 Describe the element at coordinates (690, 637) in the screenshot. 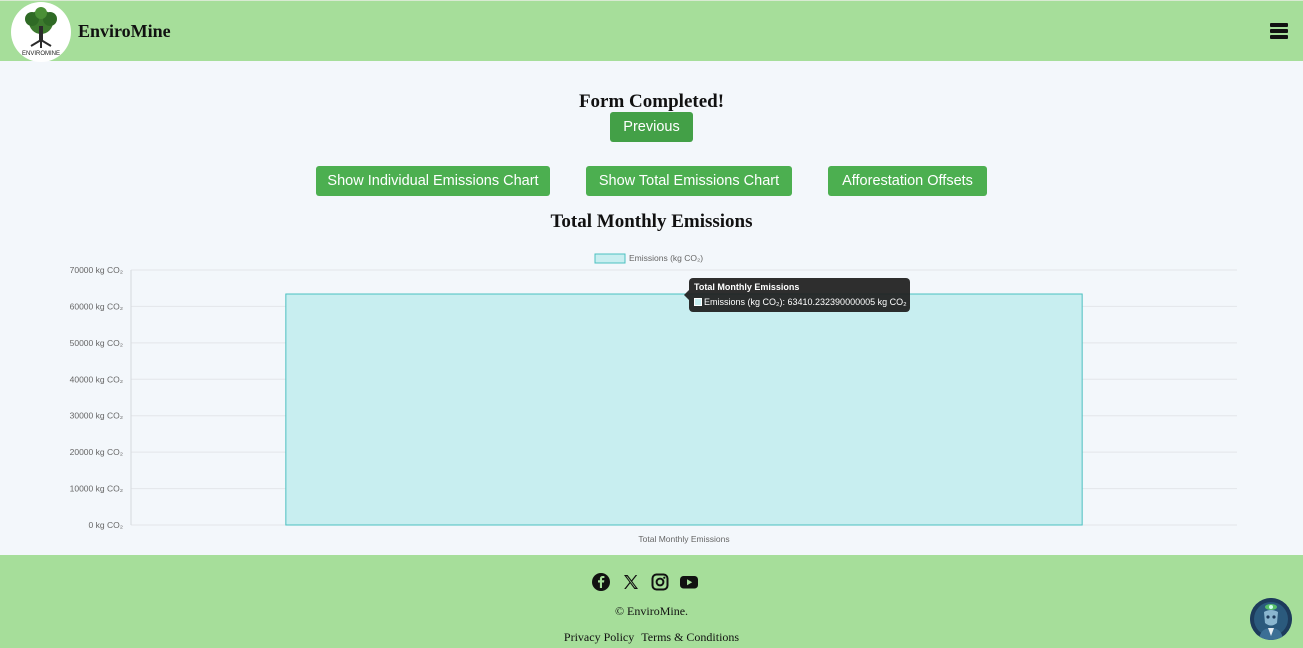

I see `terms-conditions-link: Terms & Conditions` at that location.